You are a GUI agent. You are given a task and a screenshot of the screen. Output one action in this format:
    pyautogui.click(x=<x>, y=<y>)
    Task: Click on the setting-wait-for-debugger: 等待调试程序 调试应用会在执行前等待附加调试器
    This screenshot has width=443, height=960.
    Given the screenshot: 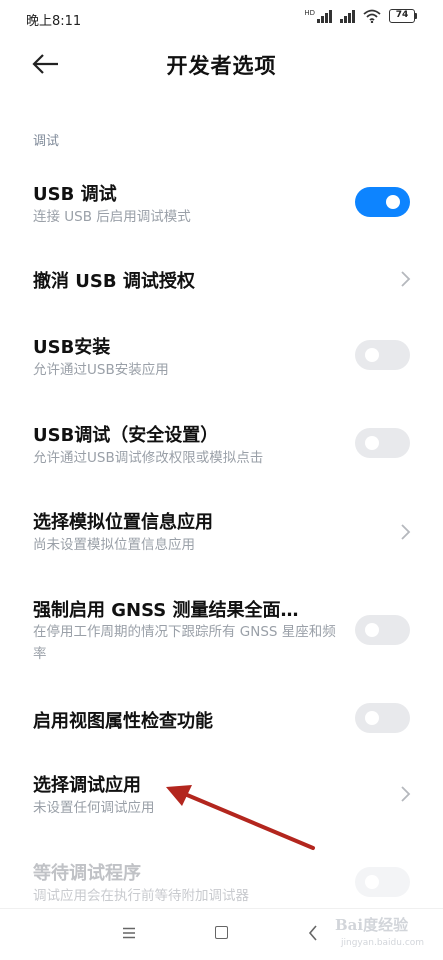 What is the action you would take?
    pyautogui.click(x=221, y=880)
    